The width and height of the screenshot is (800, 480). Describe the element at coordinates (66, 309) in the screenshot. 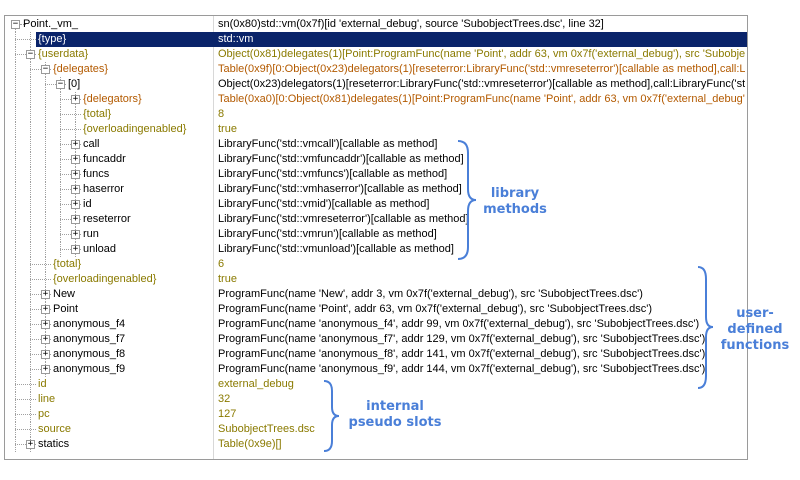

I see `tree-row-name: Point` at that location.